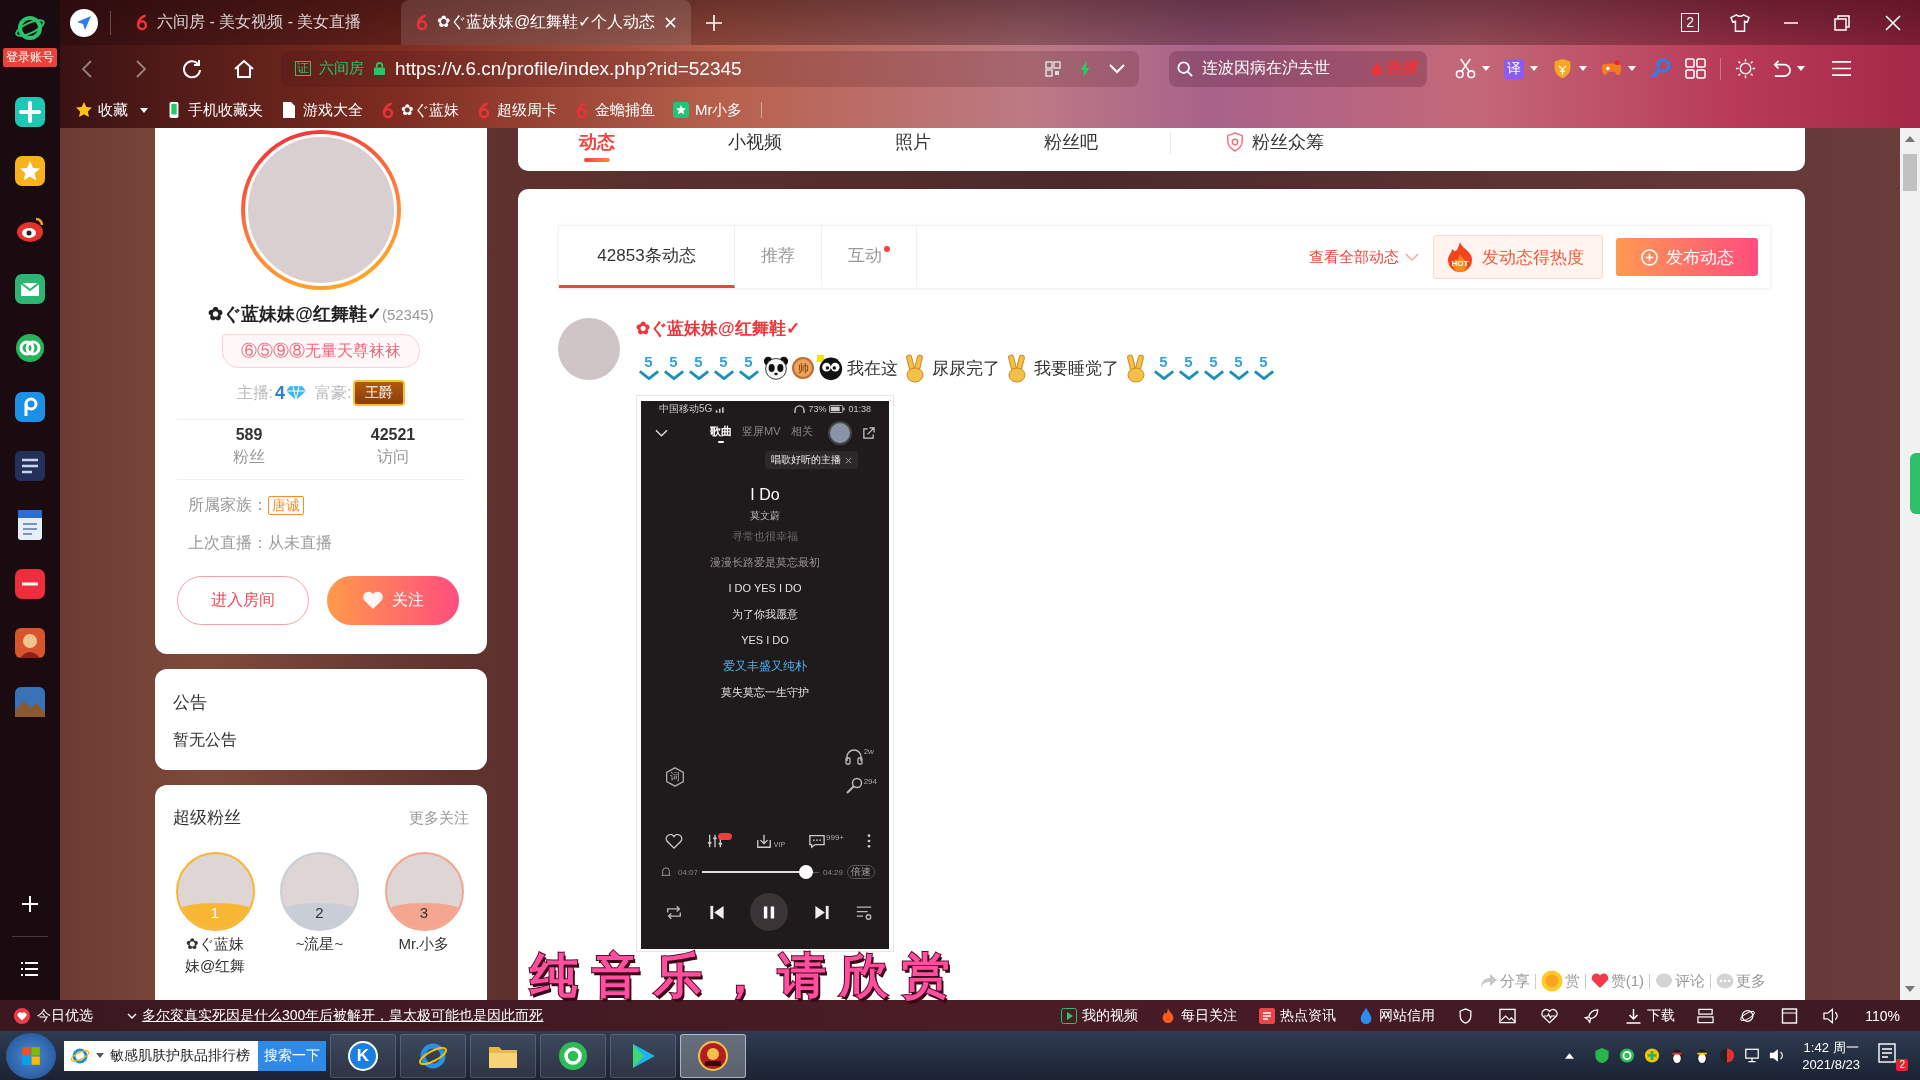  Describe the element at coordinates (1661, 1015) in the screenshot. I see `download-link: 下载` at that location.